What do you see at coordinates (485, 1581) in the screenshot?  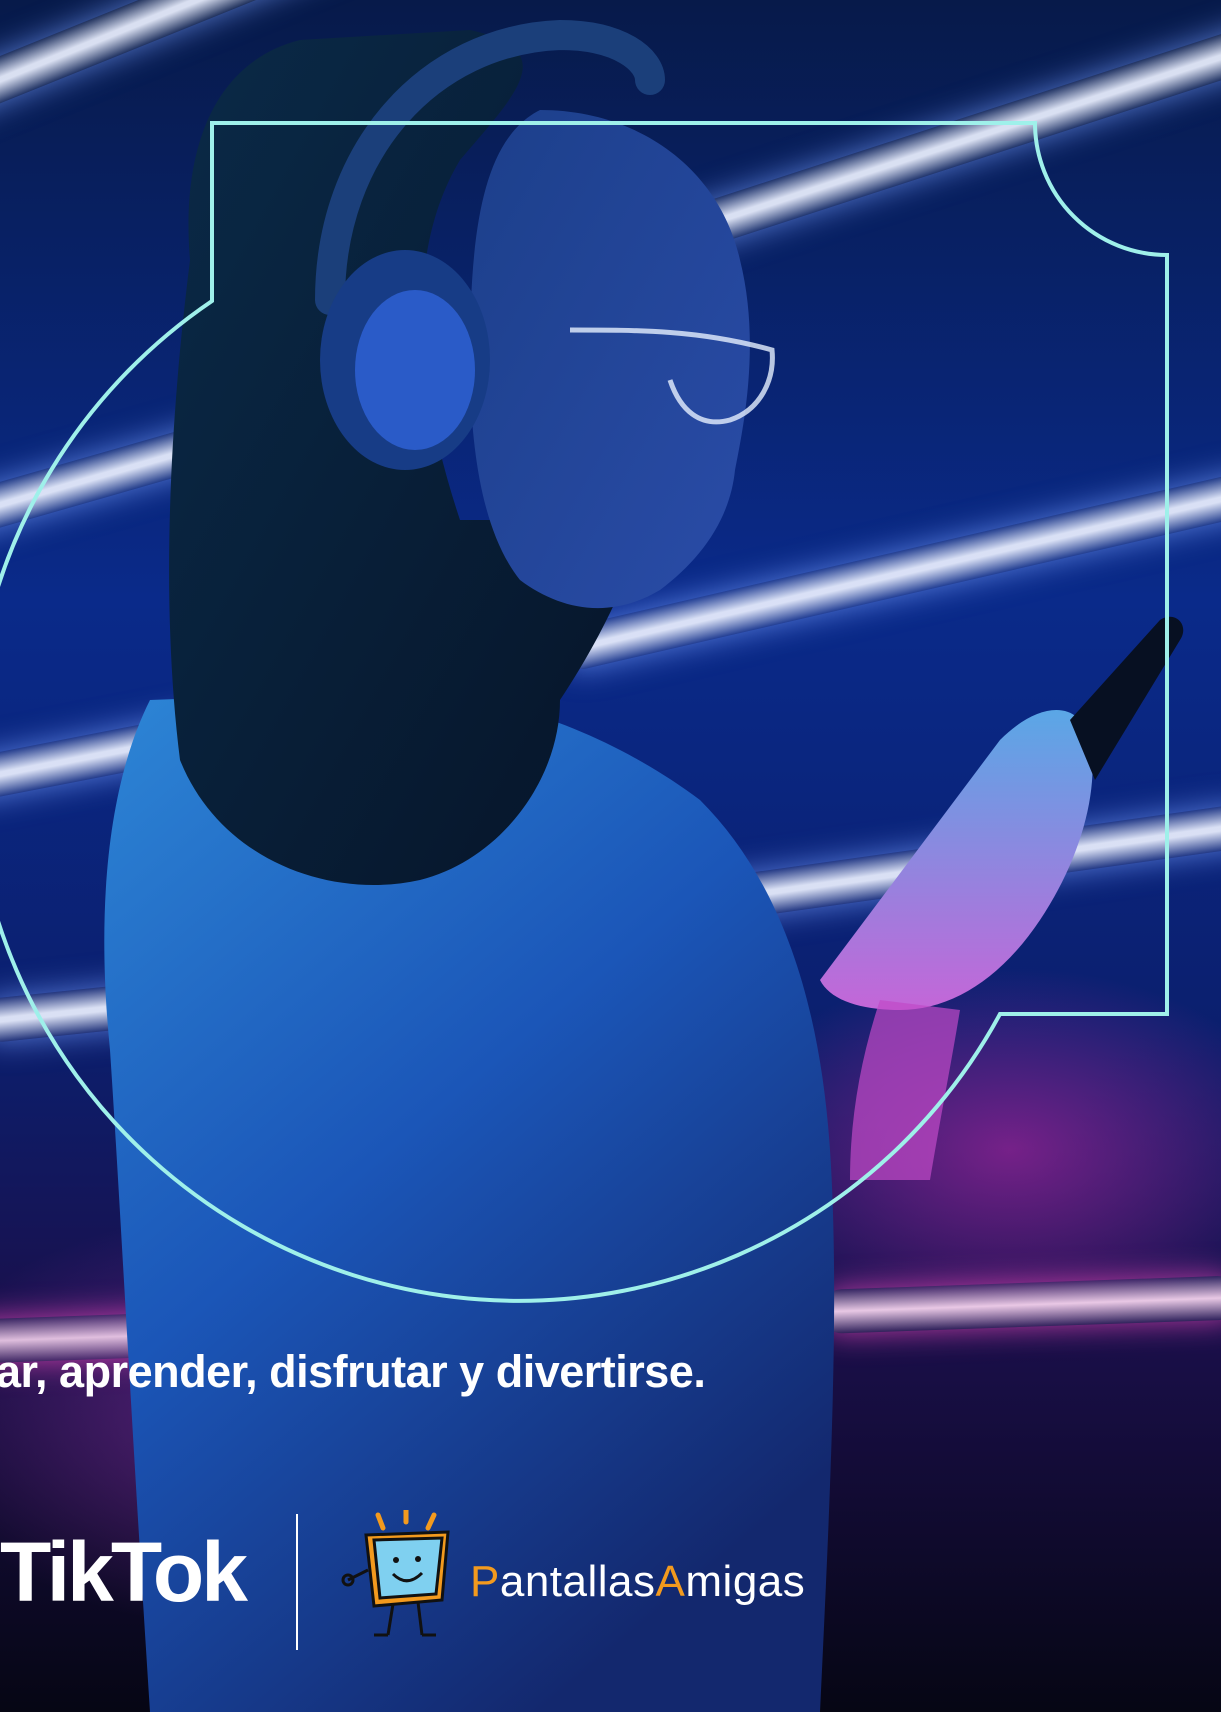 I see `wordmark-initial-p: P` at bounding box center [485, 1581].